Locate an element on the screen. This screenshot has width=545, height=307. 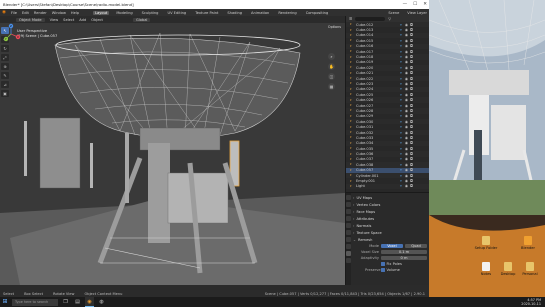
system-clock: 4:57 PM 2020-10-11 is located at coordinates (531, 302).